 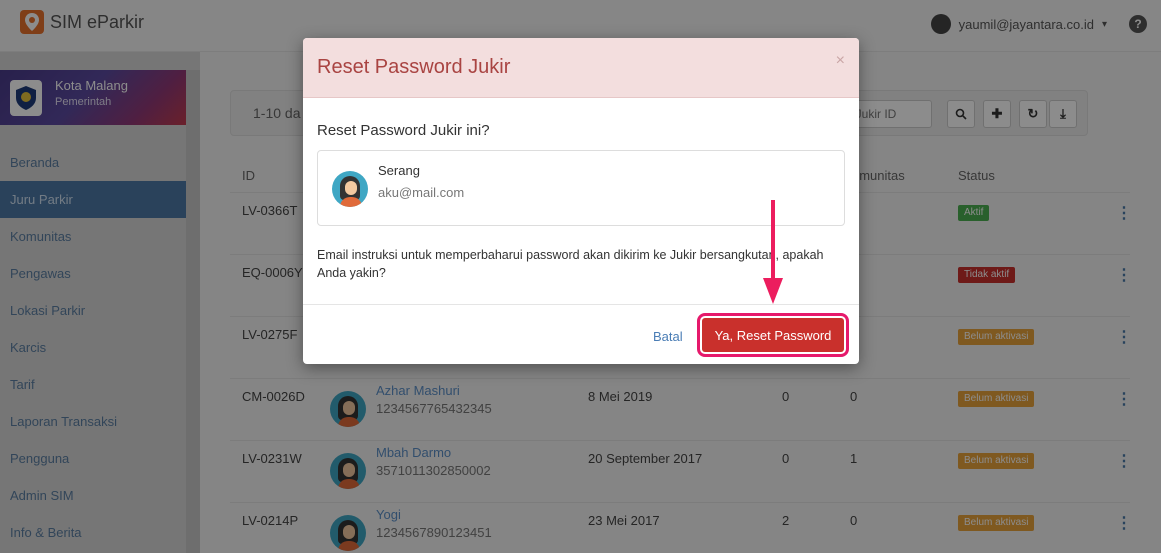 I want to click on modal-title: Reset Password Jukir, so click(x=414, y=67).